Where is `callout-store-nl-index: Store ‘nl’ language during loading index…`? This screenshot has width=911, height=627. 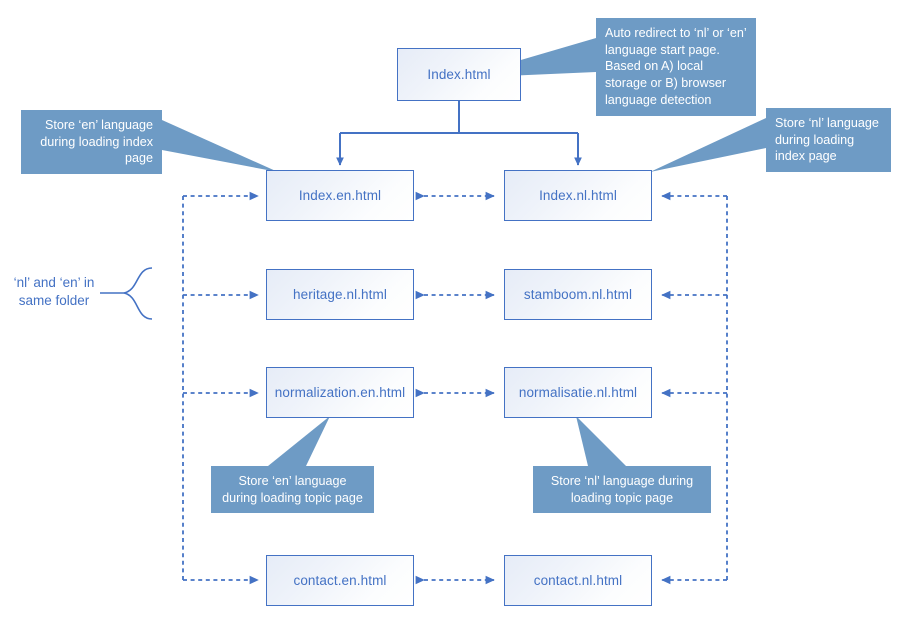 callout-store-nl-index: Store ‘nl’ language during loading index… is located at coordinates (828, 140).